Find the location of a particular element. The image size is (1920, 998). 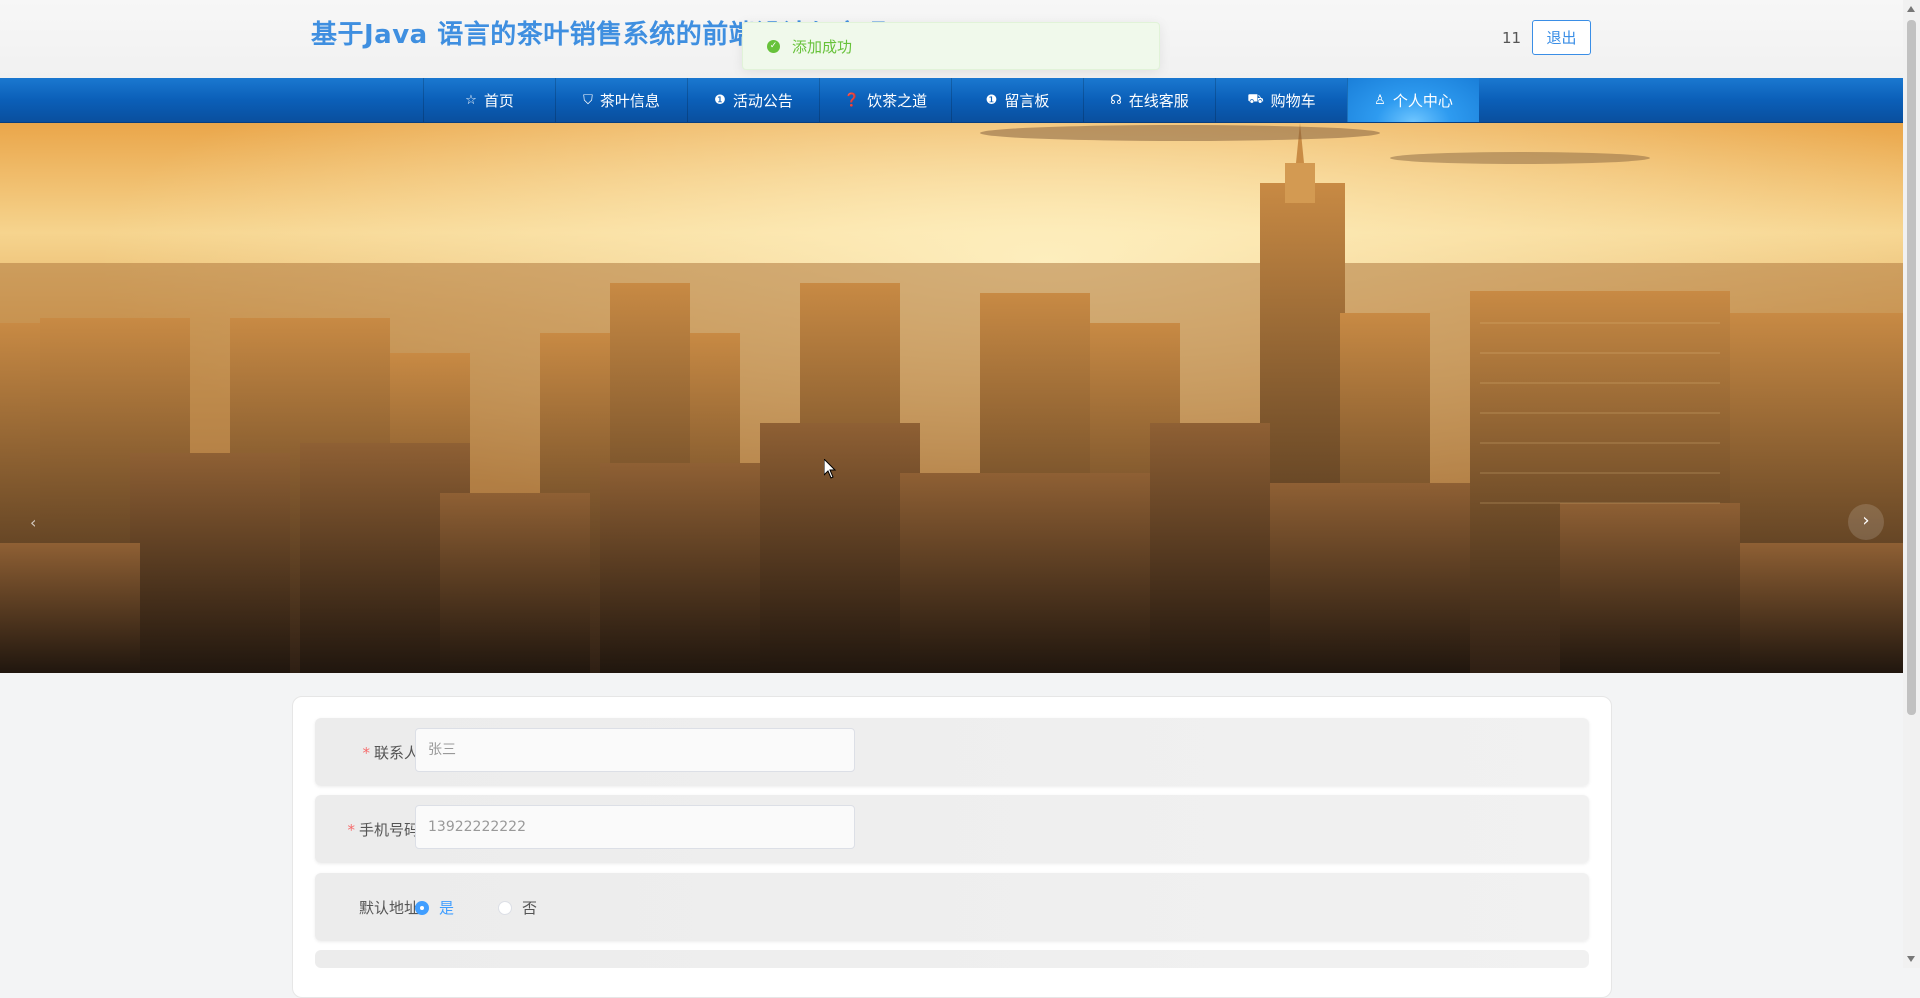

nav-item-label: 留言板 is located at coordinates (1027, 100).